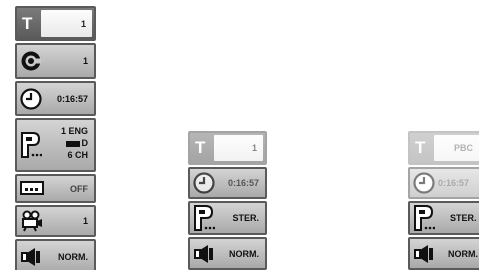  I want to click on audio-info: 1 ENG D 6 CH, so click(74, 143).